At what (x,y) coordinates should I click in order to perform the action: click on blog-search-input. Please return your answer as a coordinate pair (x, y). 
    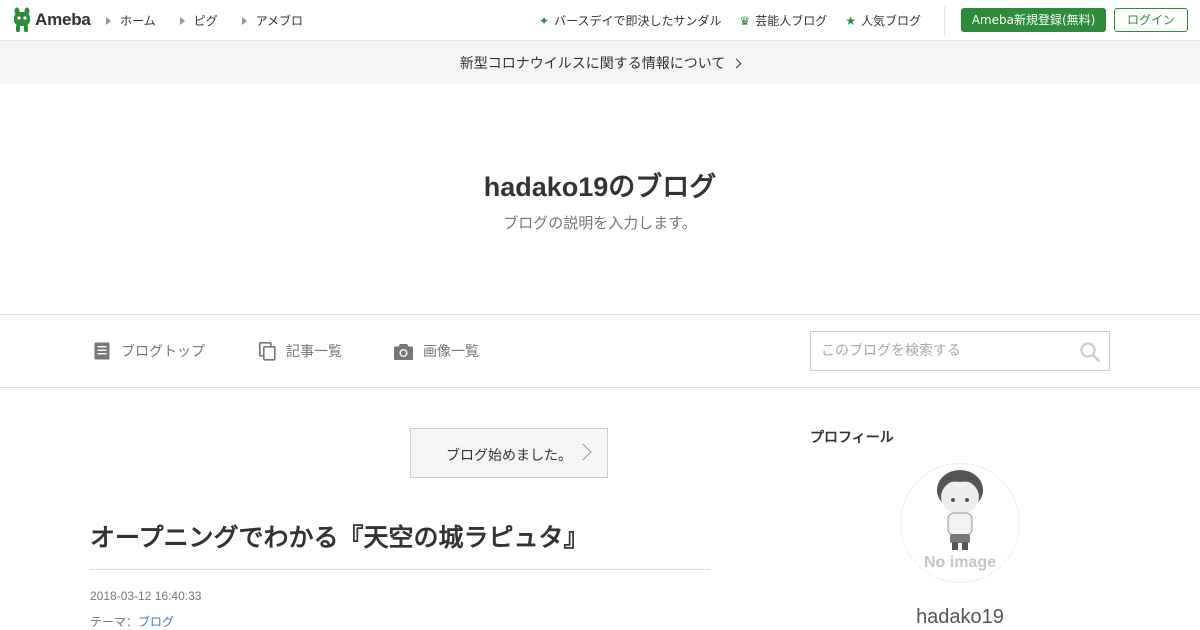
    Looking at the image, I should click on (941, 351).